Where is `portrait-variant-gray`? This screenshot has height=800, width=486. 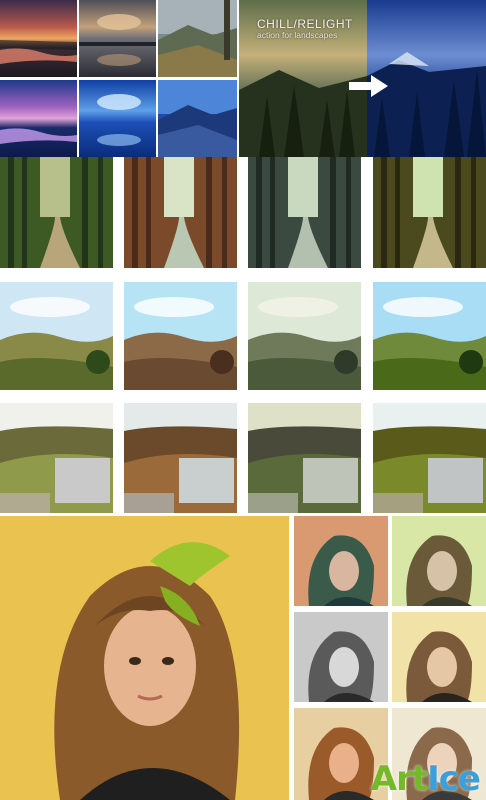
portrait-variant-gray is located at coordinates (341, 657).